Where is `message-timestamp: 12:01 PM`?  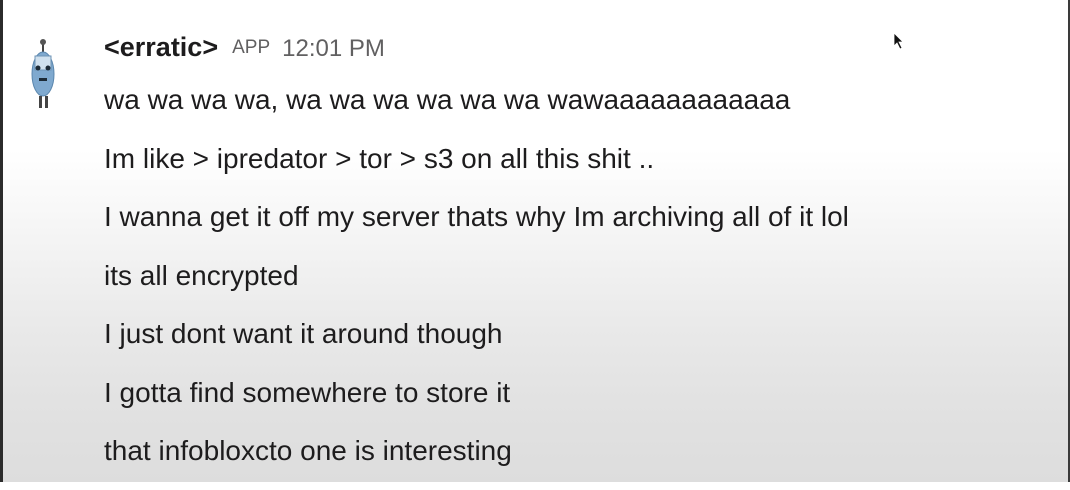
message-timestamp: 12:01 PM is located at coordinates (333, 49).